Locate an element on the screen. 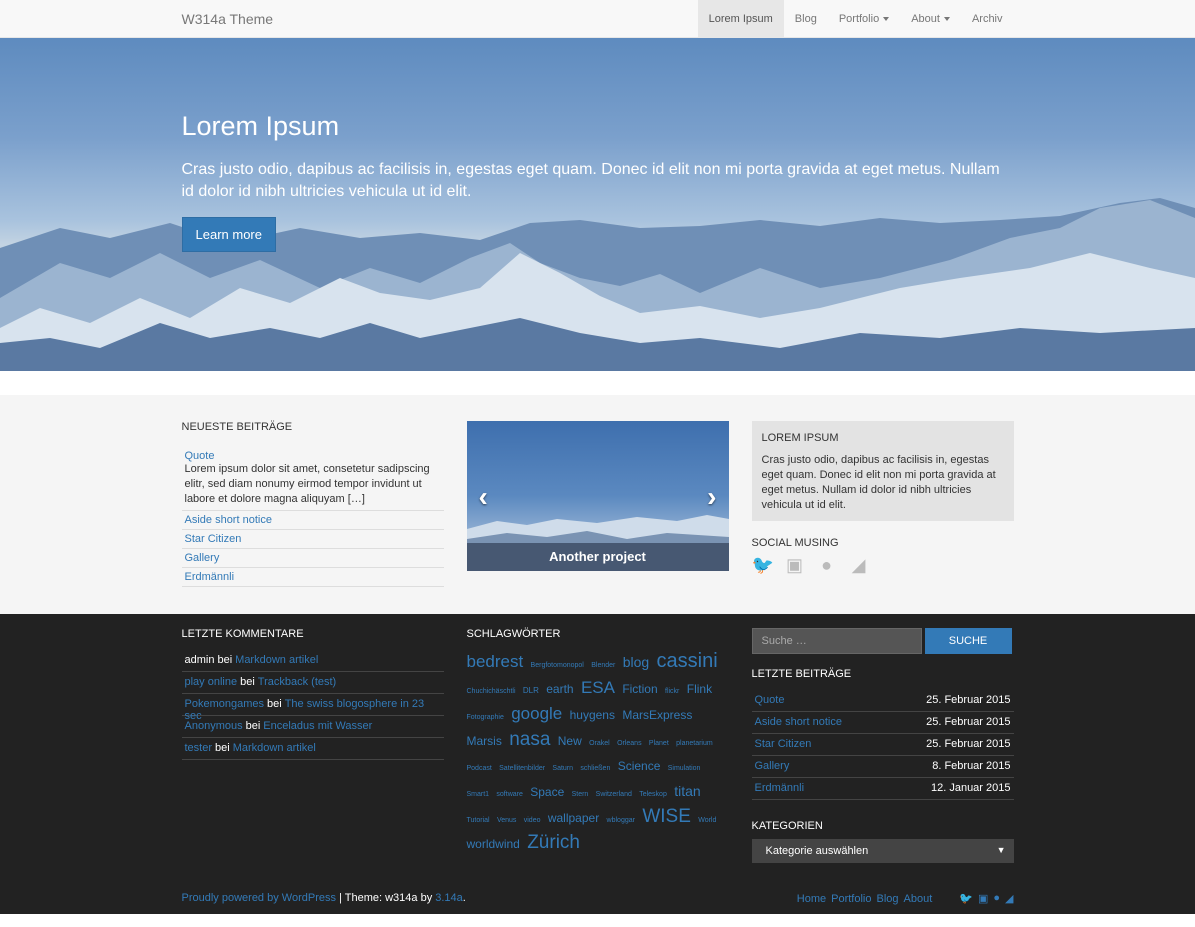 Image resolution: width=1195 pixels, height=927 pixels. tag-link: titan is located at coordinates (687, 791).